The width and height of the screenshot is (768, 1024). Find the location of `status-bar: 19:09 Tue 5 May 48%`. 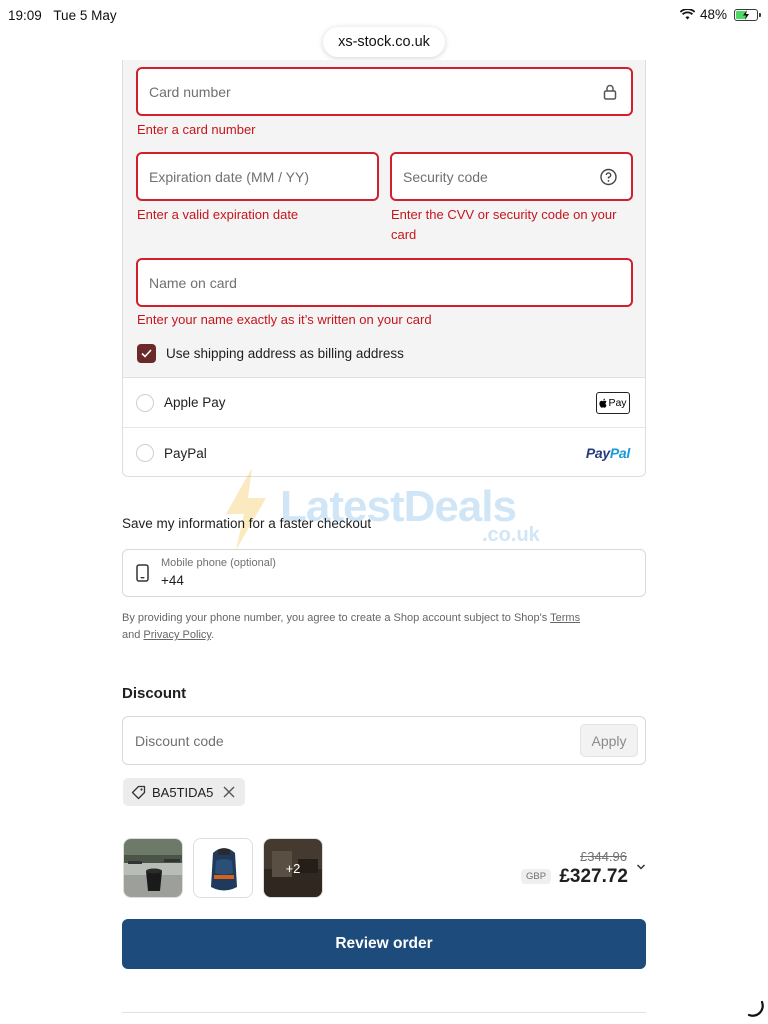

status-bar: 19:09 Tue 5 May 48% is located at coordinates (384, 15).